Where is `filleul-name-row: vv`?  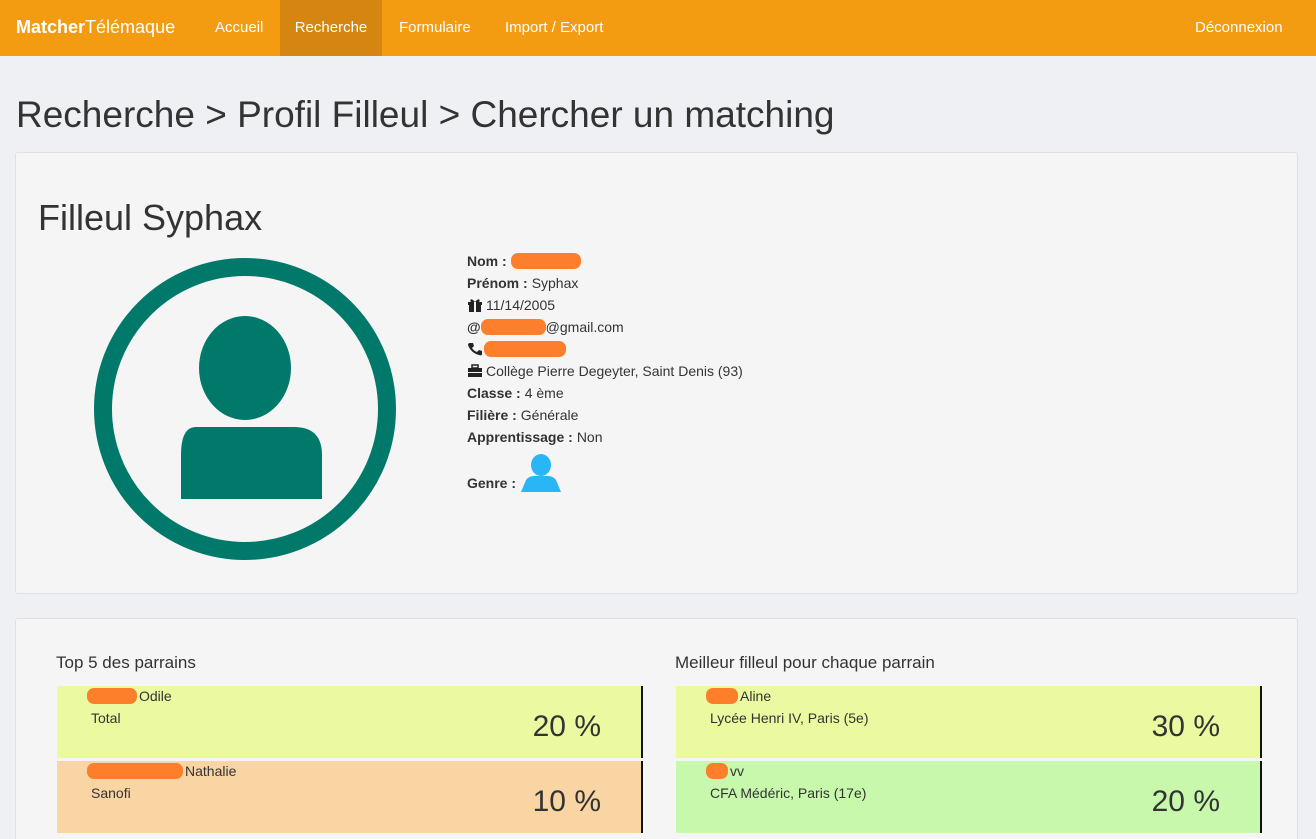
filleul-name-row: vv is located at coordinates (725, 771).